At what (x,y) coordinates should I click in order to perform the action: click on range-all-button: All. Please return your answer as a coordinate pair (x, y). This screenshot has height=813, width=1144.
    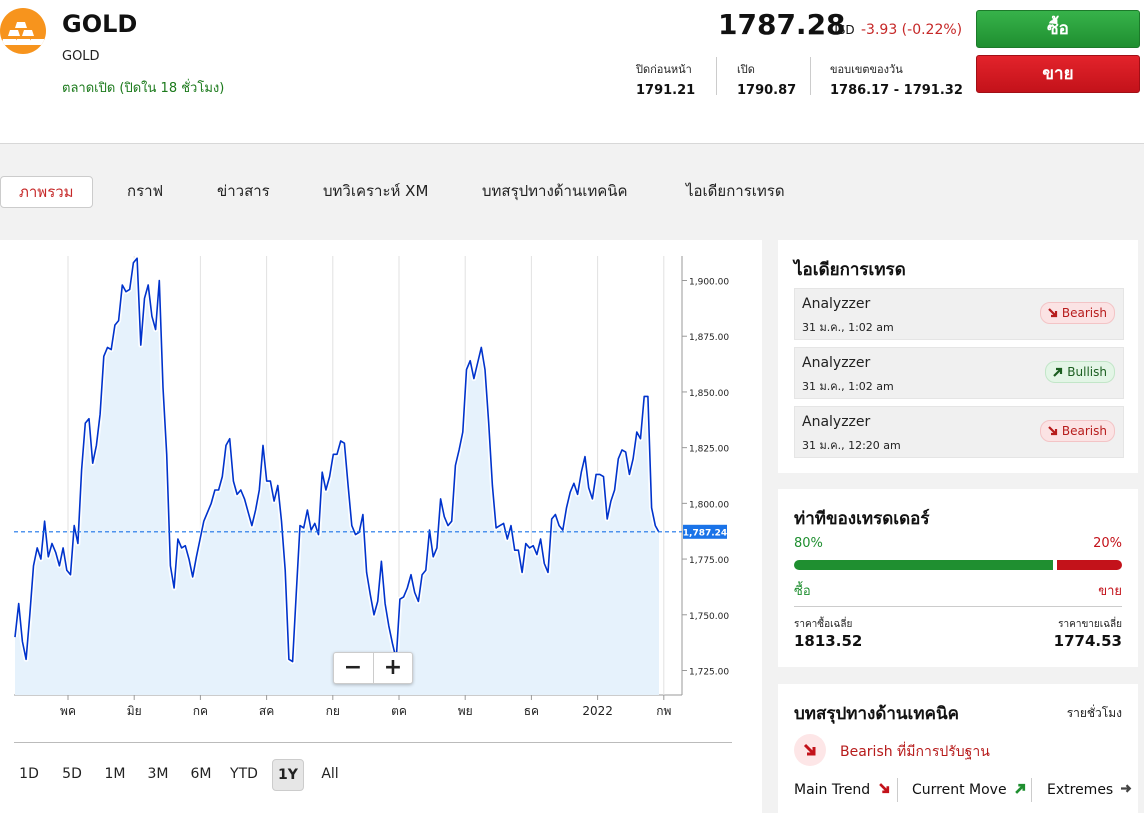
    Looking at the image, I should click on (330, 774).